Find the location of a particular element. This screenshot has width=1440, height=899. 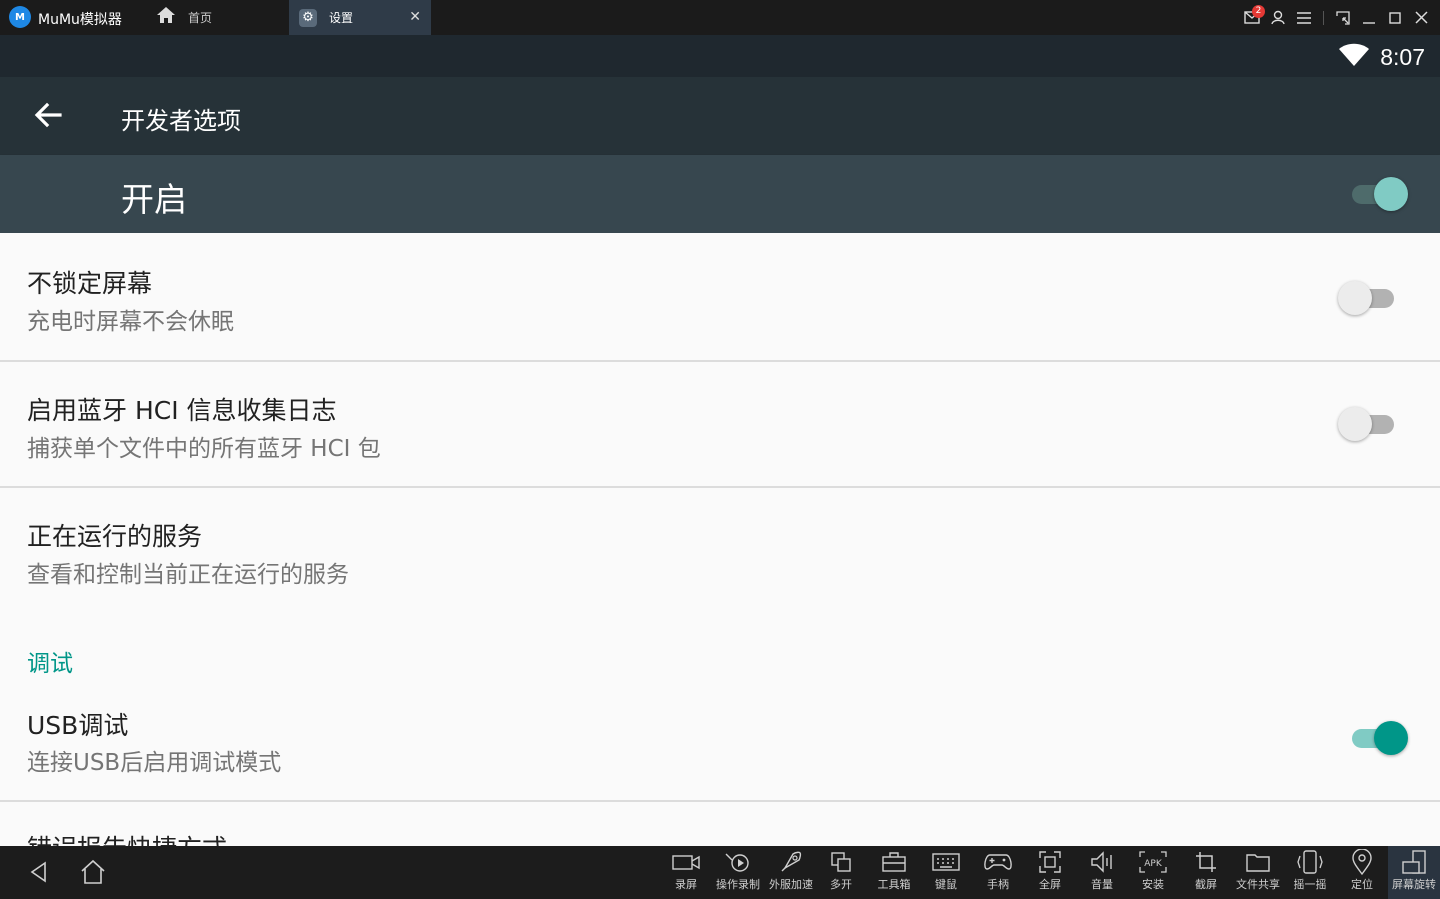

bluetooth-hci-toggle is located at coordinates (1367, 424).